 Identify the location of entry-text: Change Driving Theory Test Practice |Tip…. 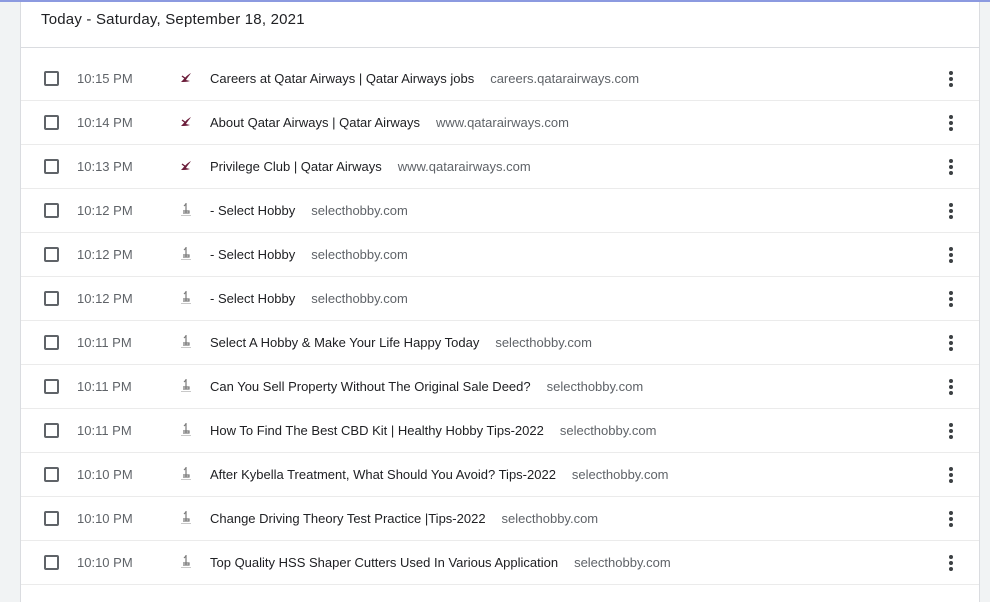
(404, 518).